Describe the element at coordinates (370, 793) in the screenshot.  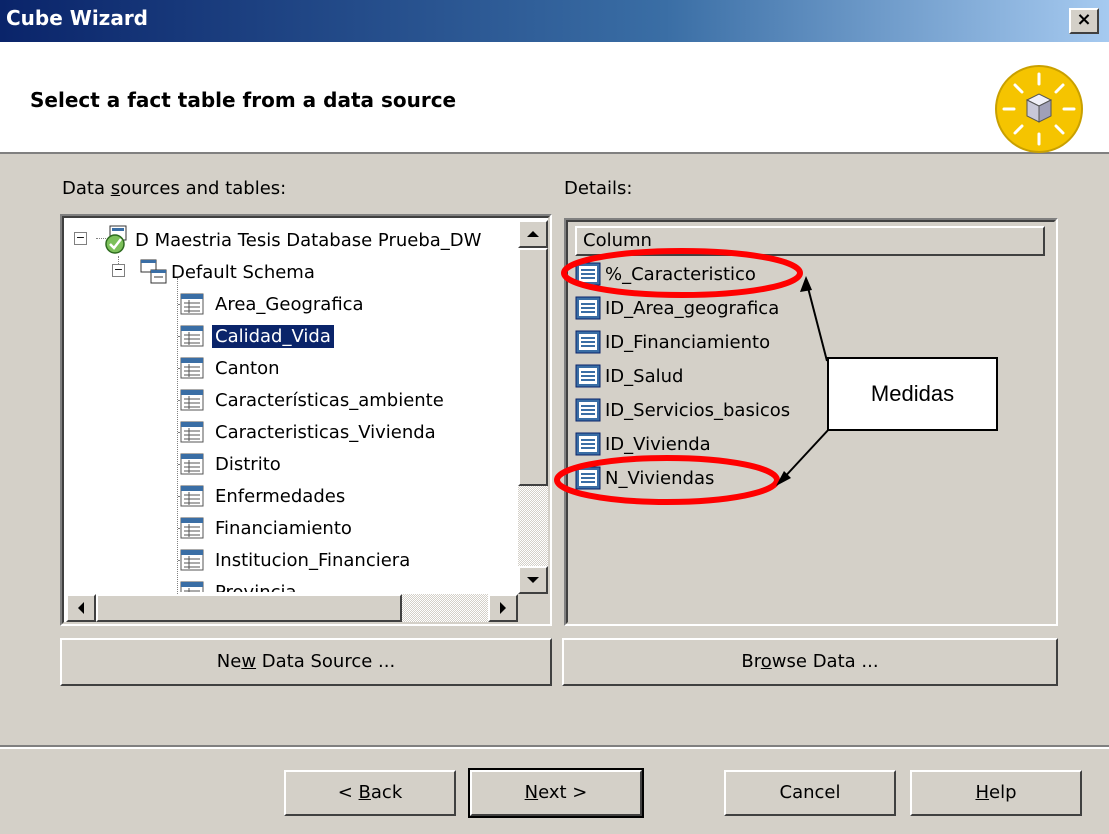
I see `back-button: < Back` at that location.